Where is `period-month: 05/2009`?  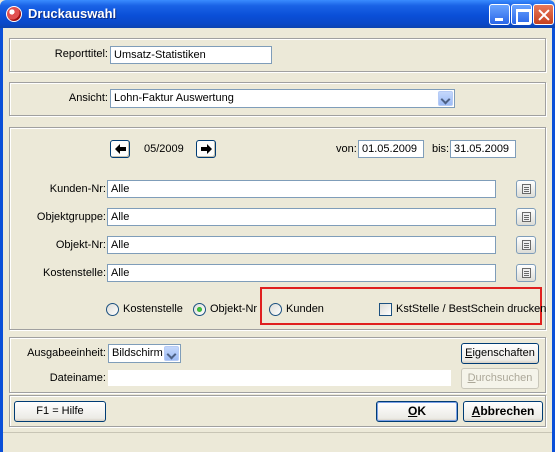 period-month: 05/2009 is located at coordinates (164, 149).